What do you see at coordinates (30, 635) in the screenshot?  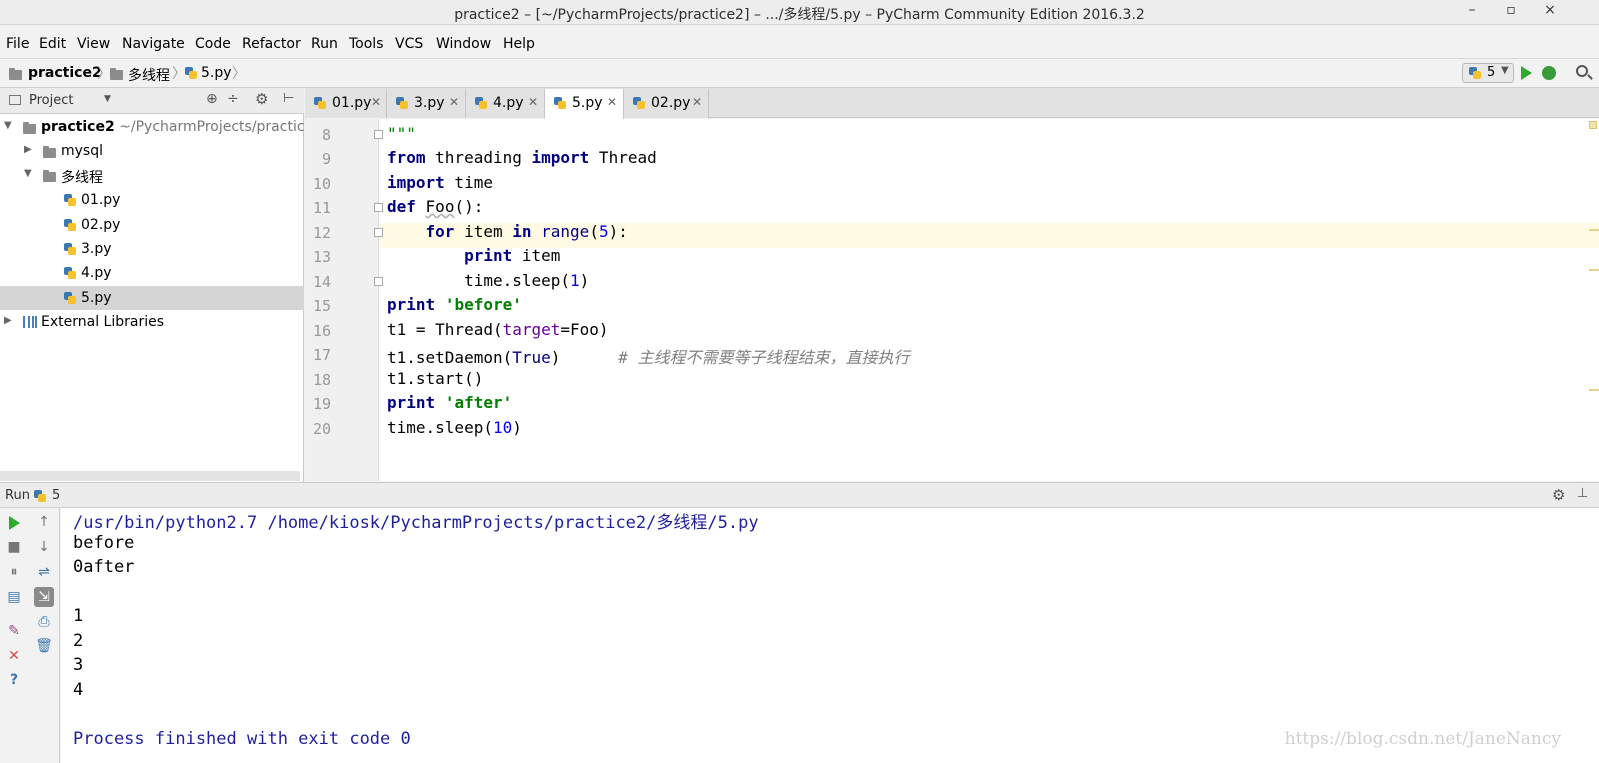 I see `run-toolbar: ↑ ■ ↓ ⏸ ⇌ ▤ ⇲ ⎙ ✎ 🗑 ✕ ?` at bounding box center [30, 635].